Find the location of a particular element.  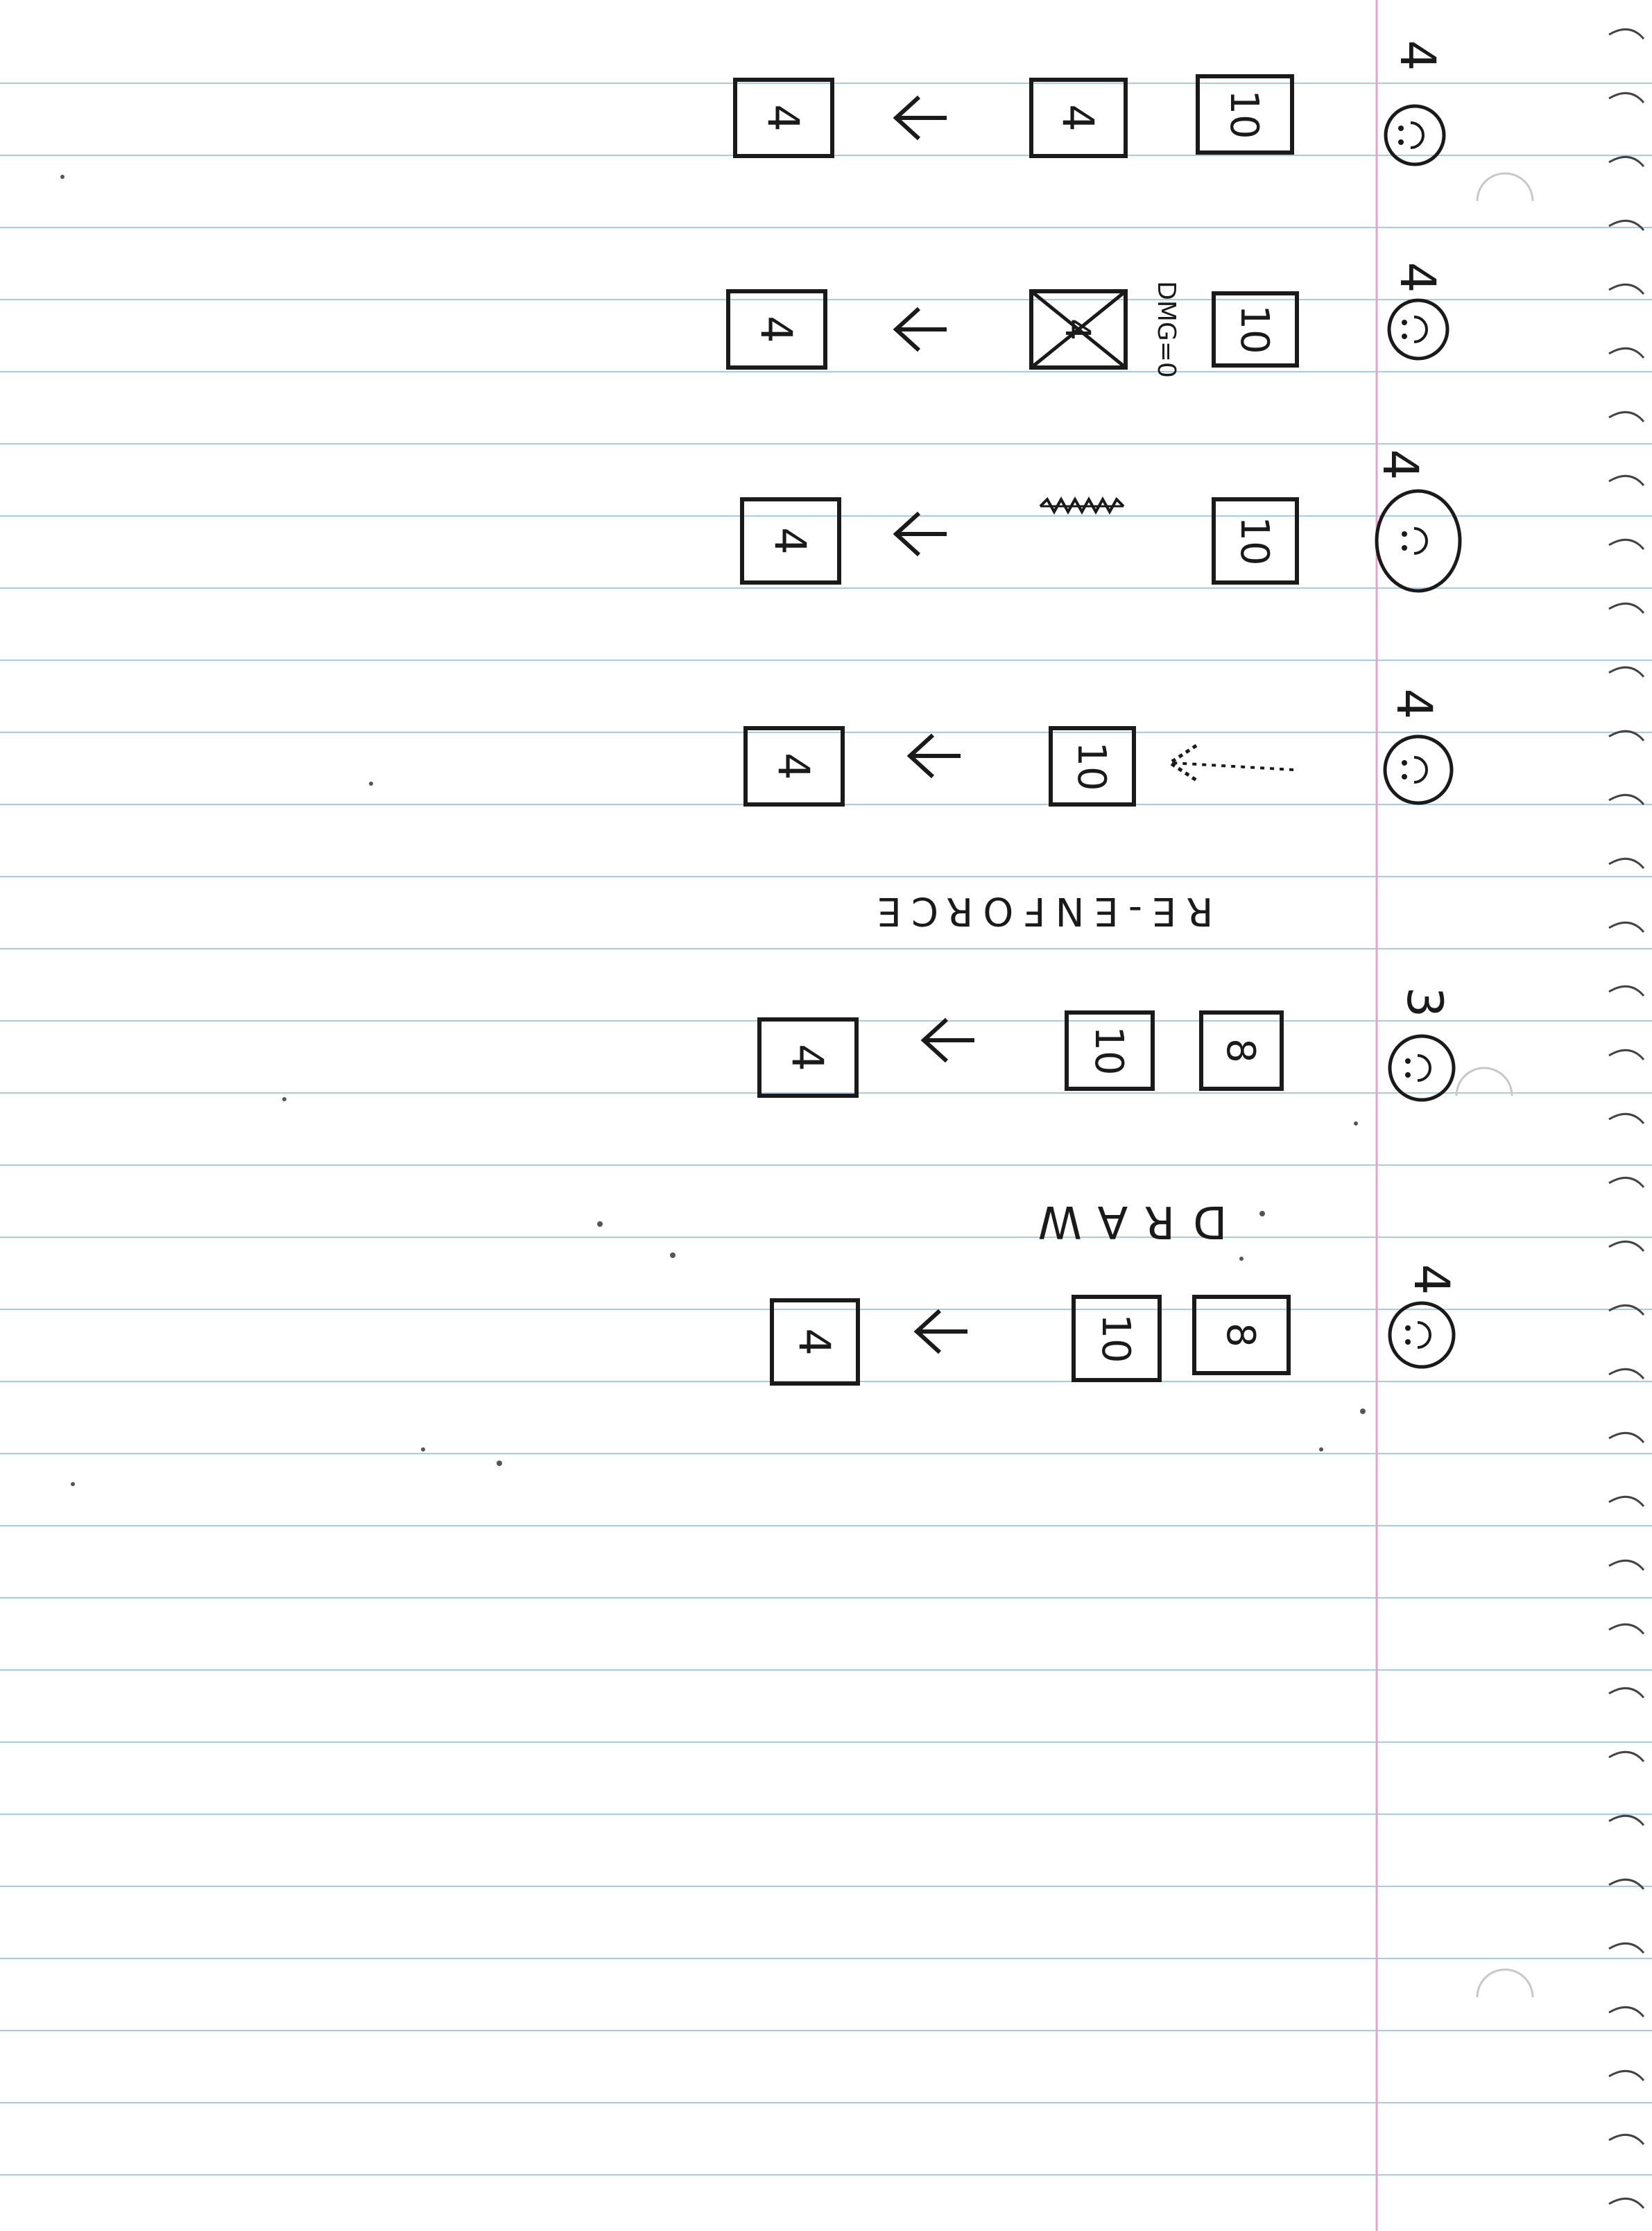

incoming-arrow-icon is located at coordinates (1230, 762).